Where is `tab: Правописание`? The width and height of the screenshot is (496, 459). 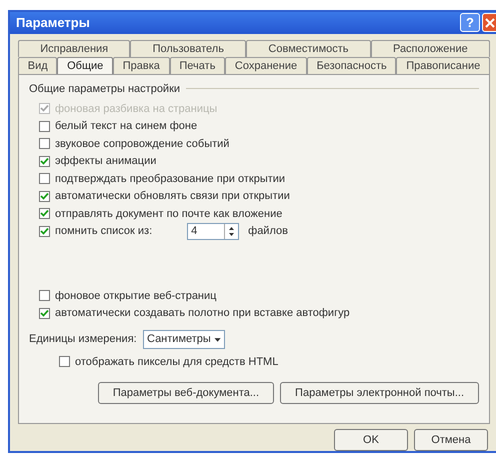
tab: Правописание is located at coordinates (443, 65).